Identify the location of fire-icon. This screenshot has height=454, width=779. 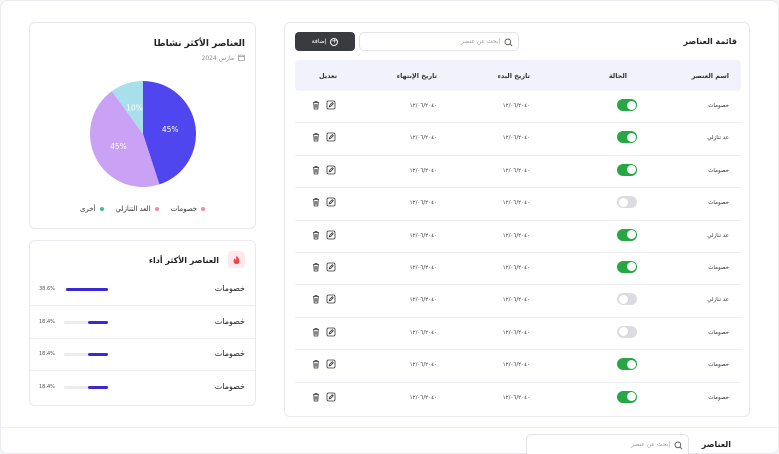
(236, 259).